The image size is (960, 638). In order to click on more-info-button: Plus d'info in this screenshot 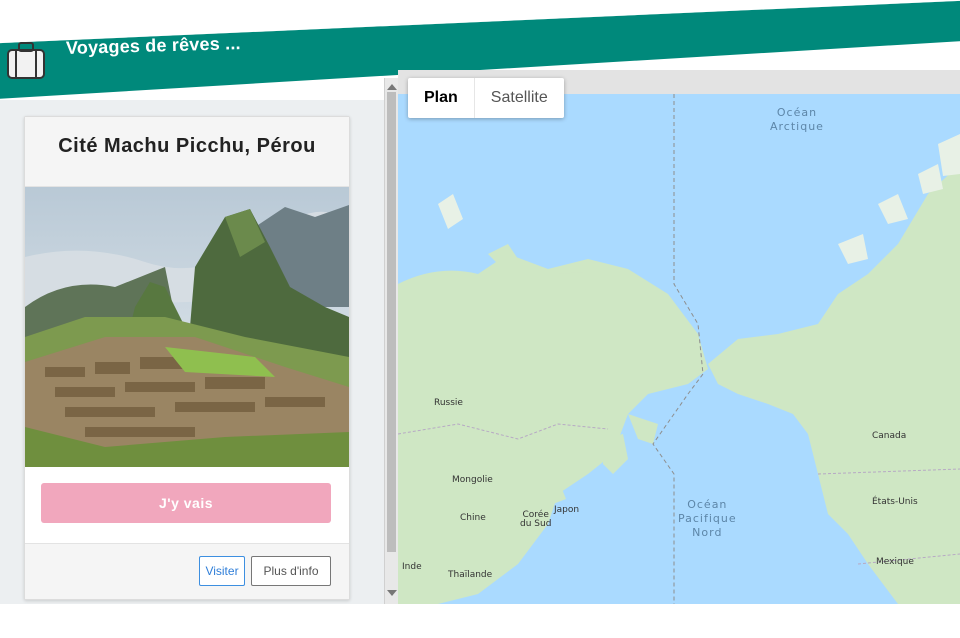, I will do `click(291, 571)`.